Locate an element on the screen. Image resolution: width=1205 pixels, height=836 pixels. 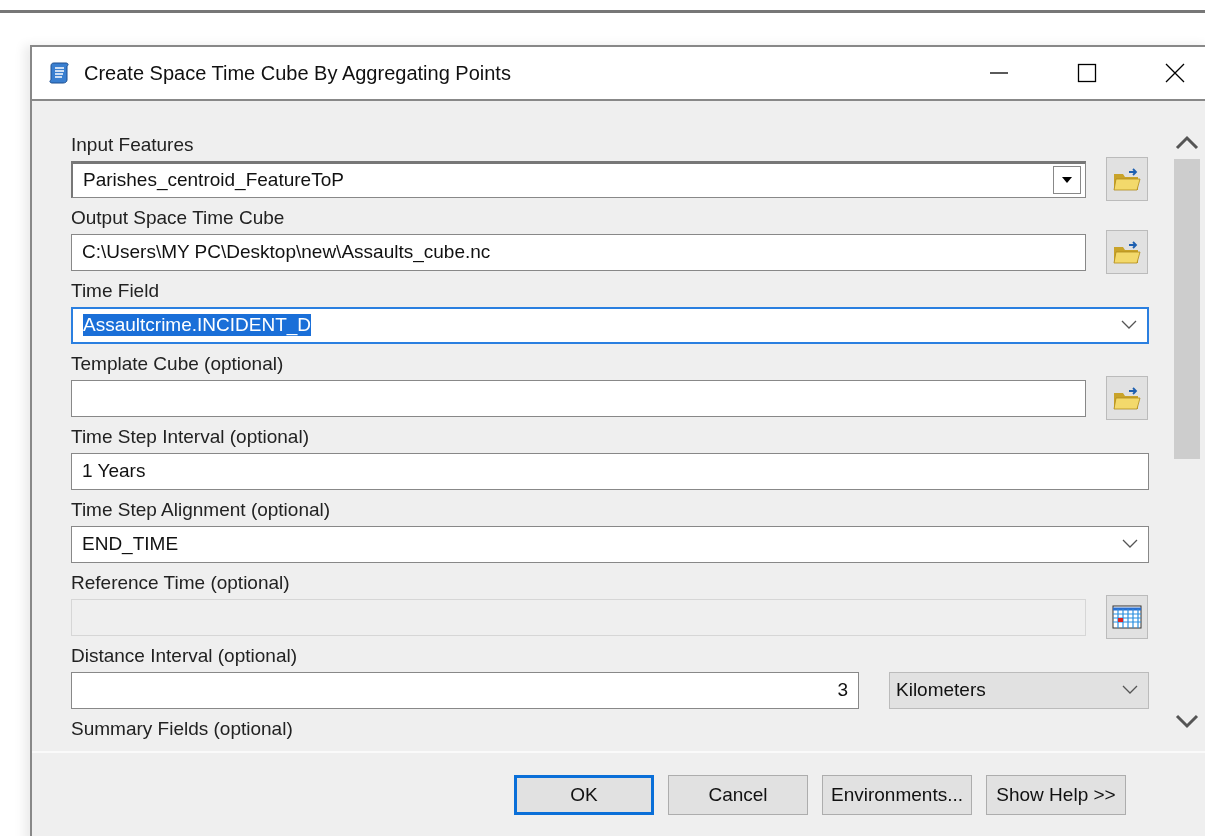
parameter-label: Input Features is located at coordinates (132, 145).